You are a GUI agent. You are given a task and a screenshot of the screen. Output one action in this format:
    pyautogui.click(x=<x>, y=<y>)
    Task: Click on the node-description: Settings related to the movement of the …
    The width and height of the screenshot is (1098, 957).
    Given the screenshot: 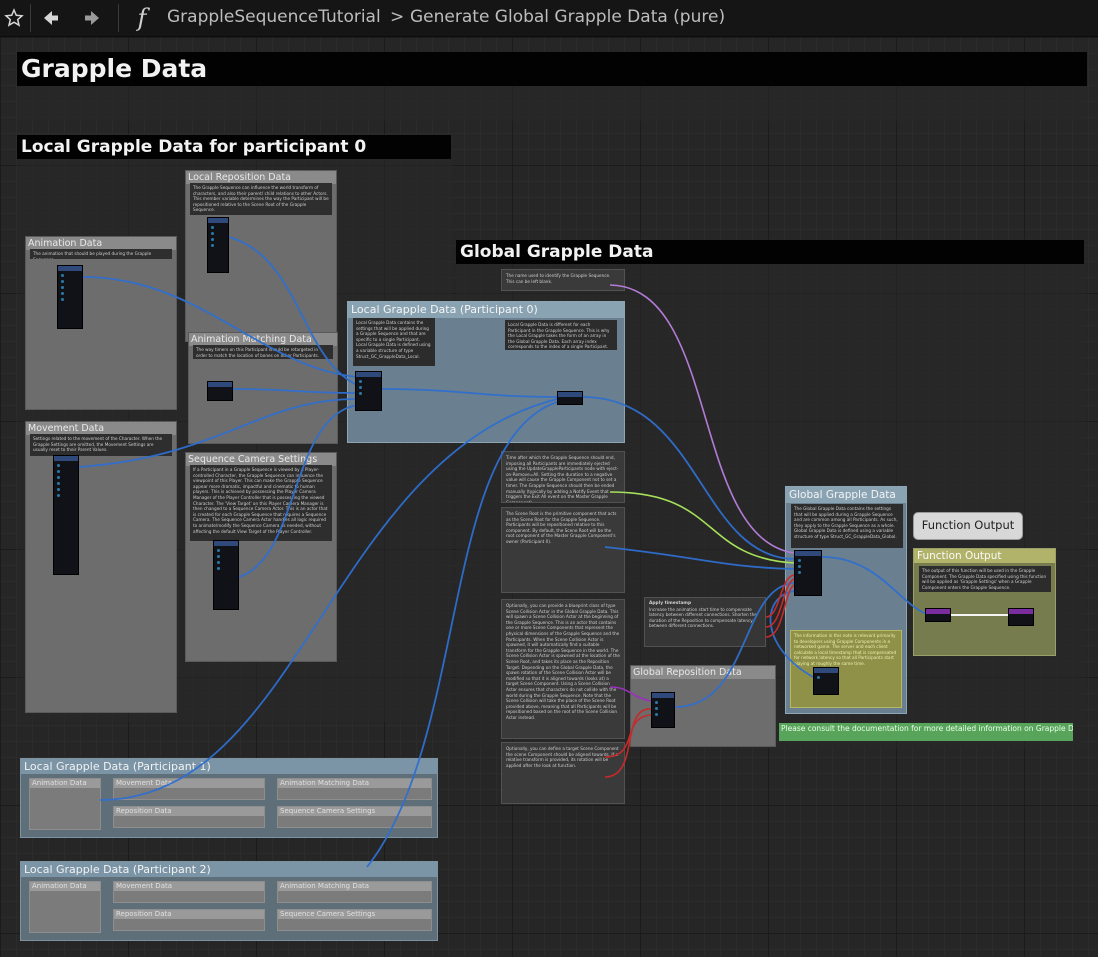 What is the action you would take?
    pyautogui.click(x=101, y=445)
    